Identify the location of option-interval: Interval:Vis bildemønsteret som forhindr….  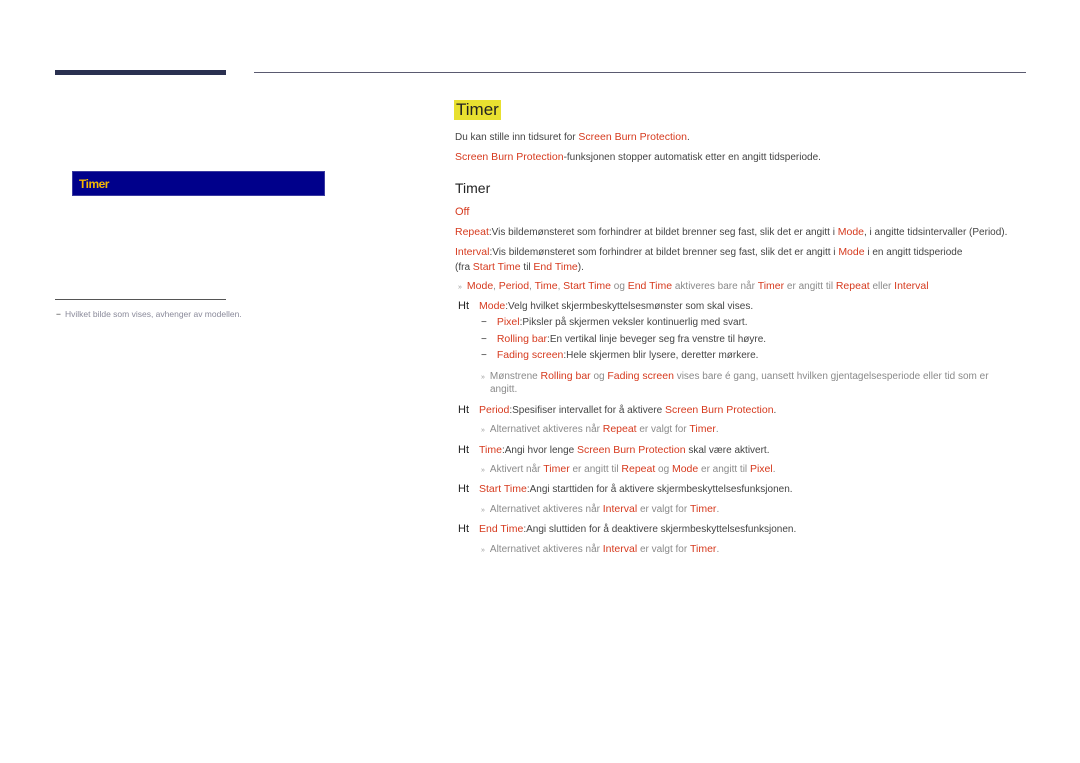
(709, 252).